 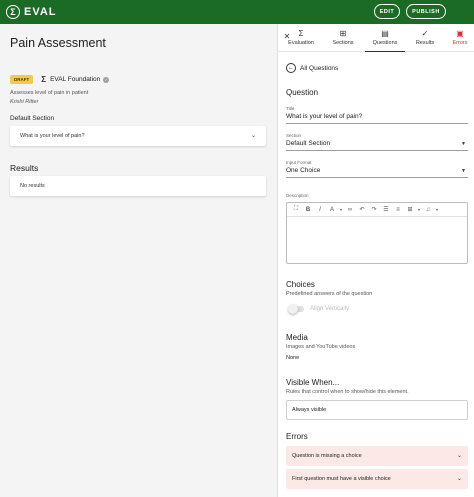 What do you see at coordinates (343, 43) in the screenshot?
I see `tab-label: Sections` at bounding box center [343, 43].